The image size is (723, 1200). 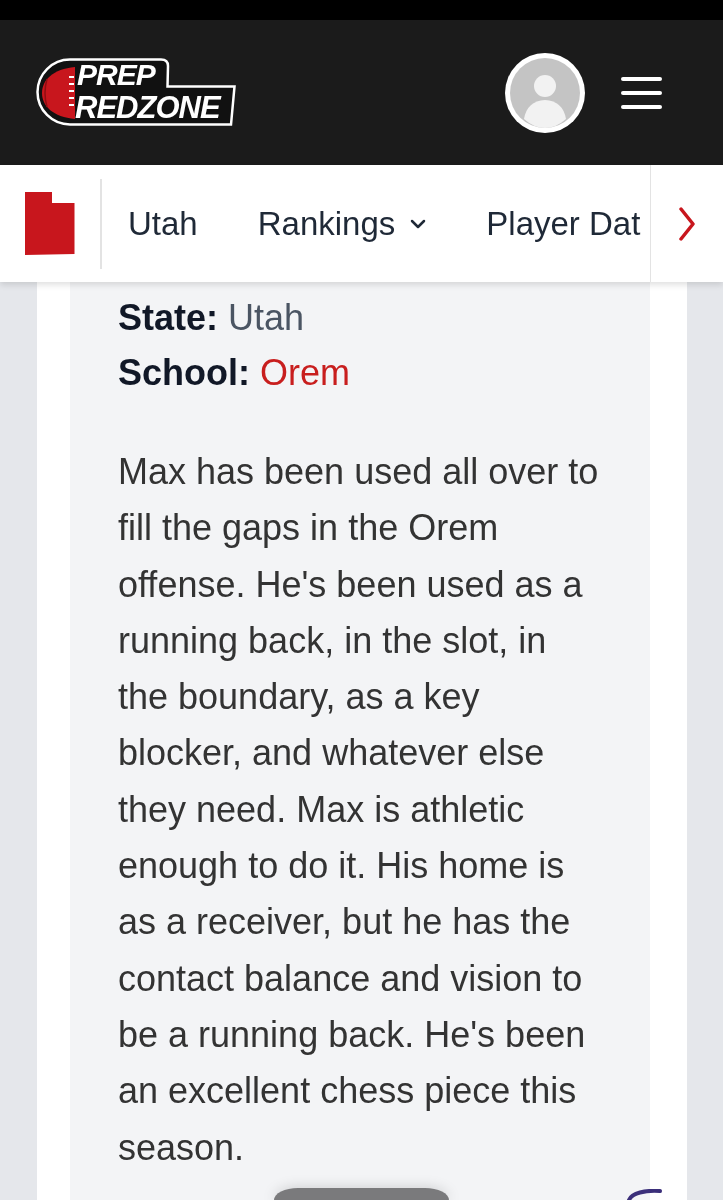 What do you see at coordinates (305, 372) in the screenshot?
I see `school-link: Orem` at bounding box center [305, 372].